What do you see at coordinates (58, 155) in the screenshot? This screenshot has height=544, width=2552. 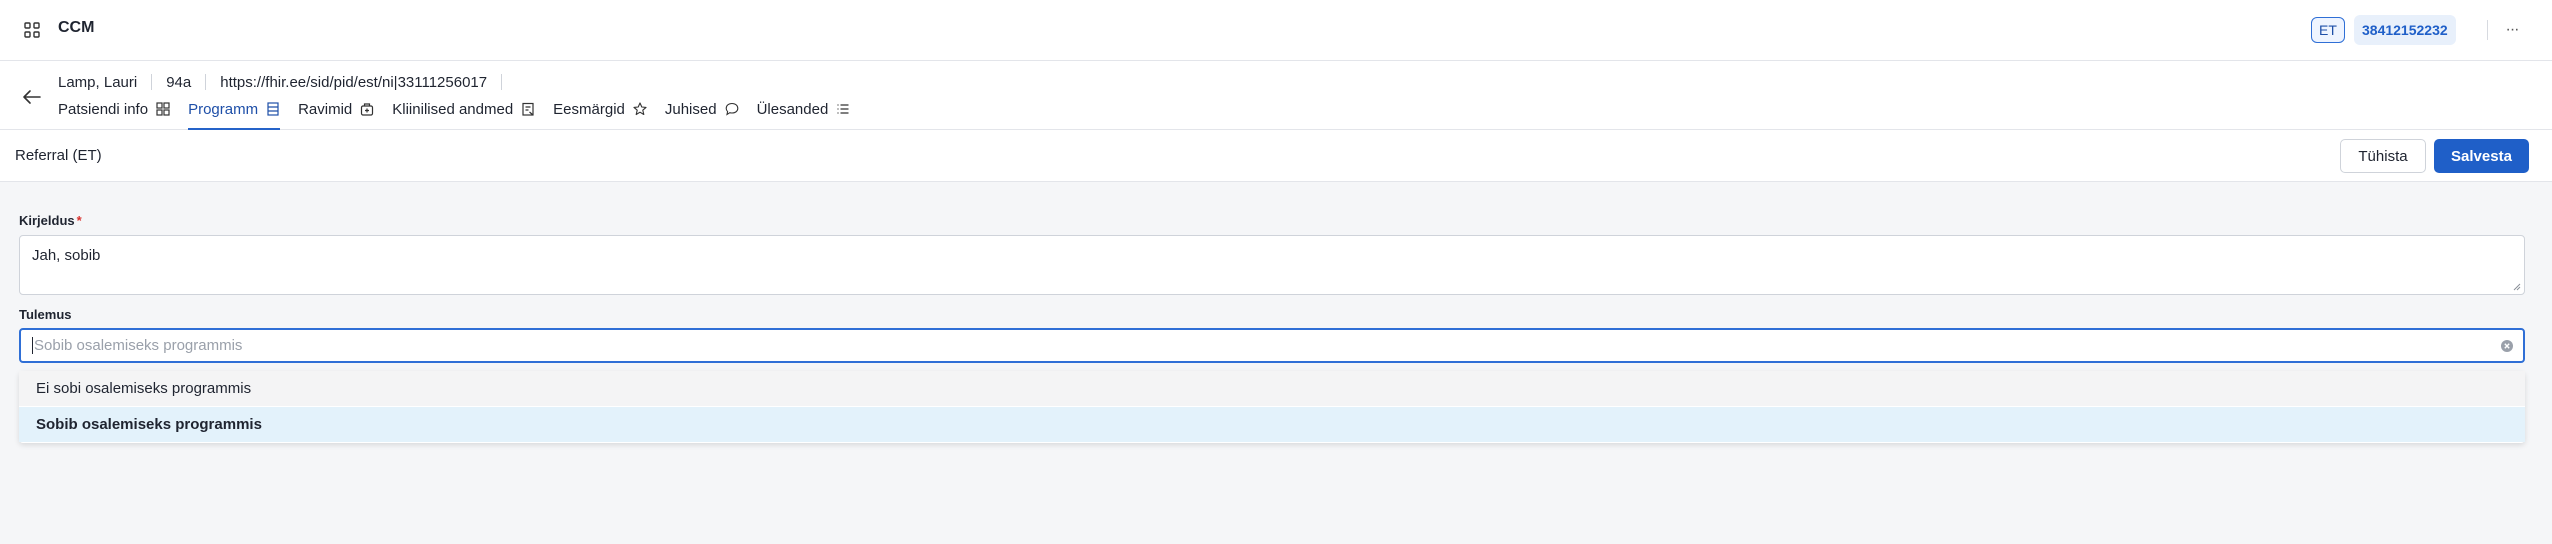 I see `form-title: Referral (ET)` at bounding box center [58, 155].